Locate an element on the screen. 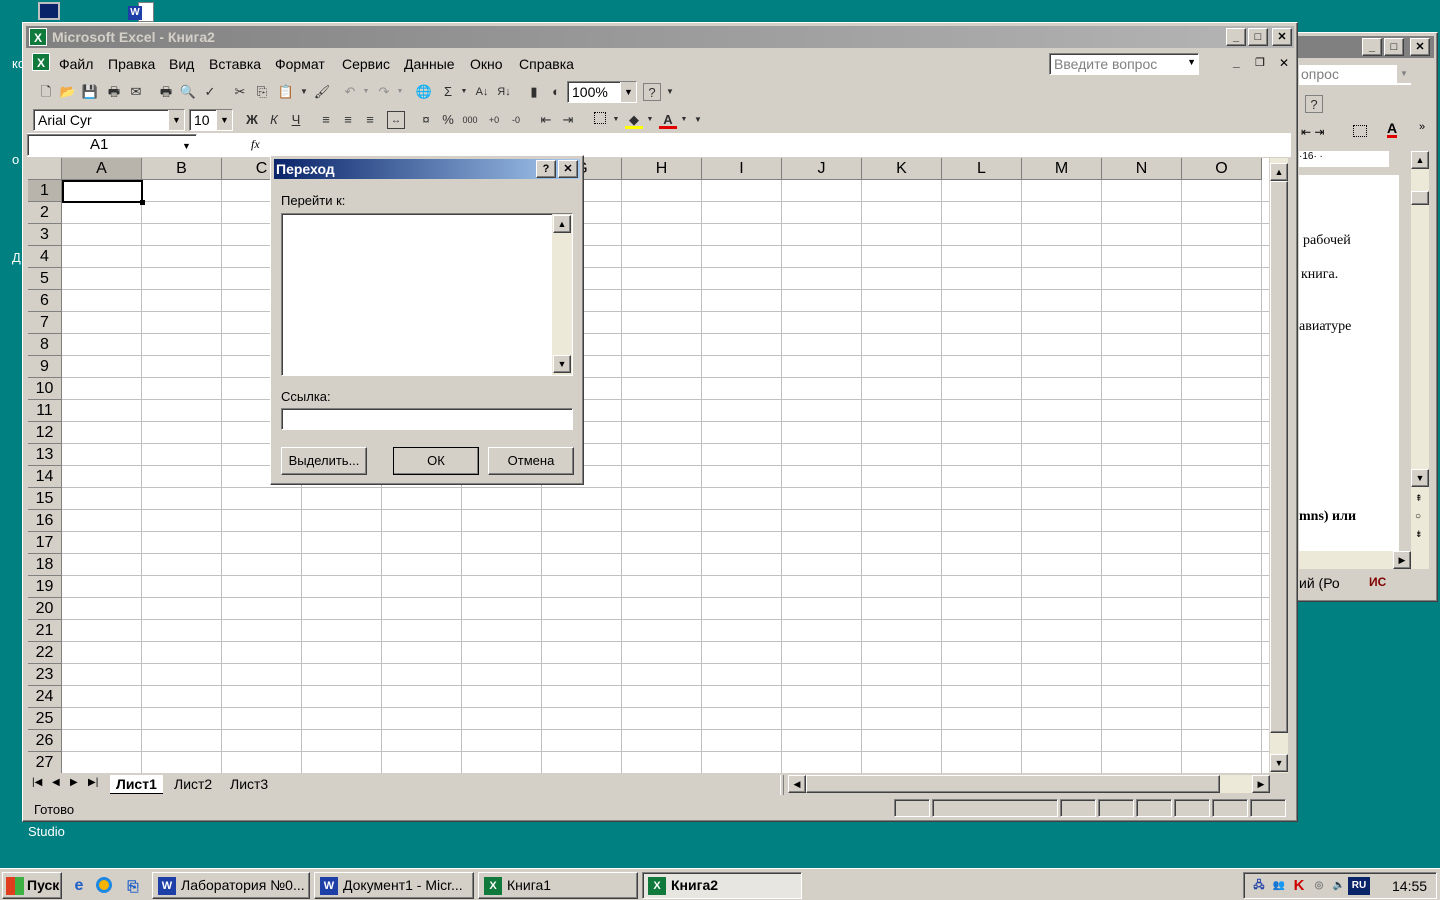  row-header-3: 3 is located at coordinates (45, 235).